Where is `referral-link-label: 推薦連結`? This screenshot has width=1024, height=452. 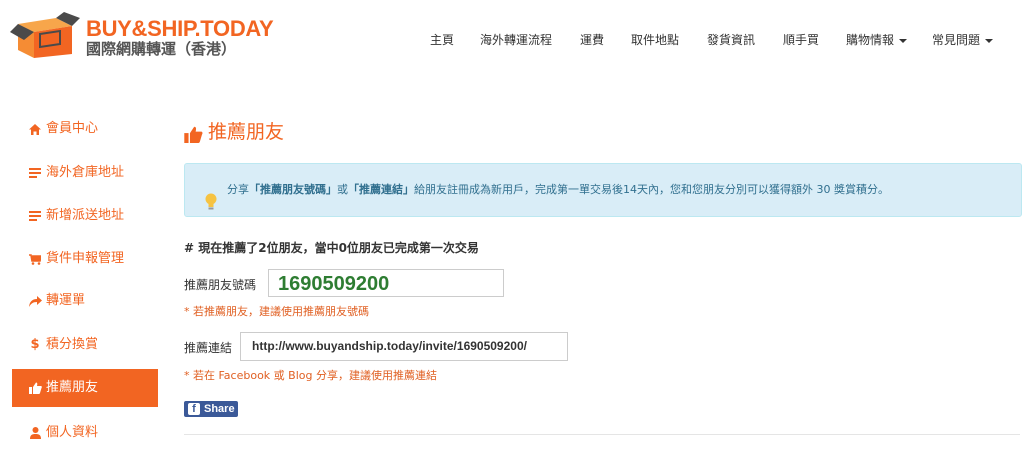 referral-link-label: 推薦連結 is located at coordinates (208, 348).